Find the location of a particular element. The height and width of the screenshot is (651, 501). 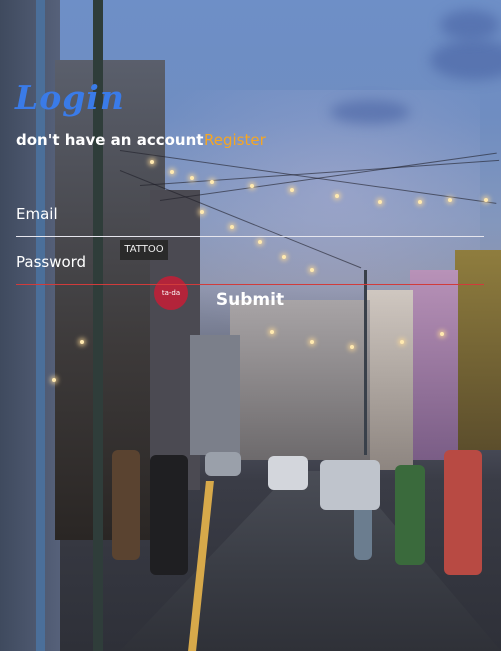

email-underline is located at coordinates (250, 236).